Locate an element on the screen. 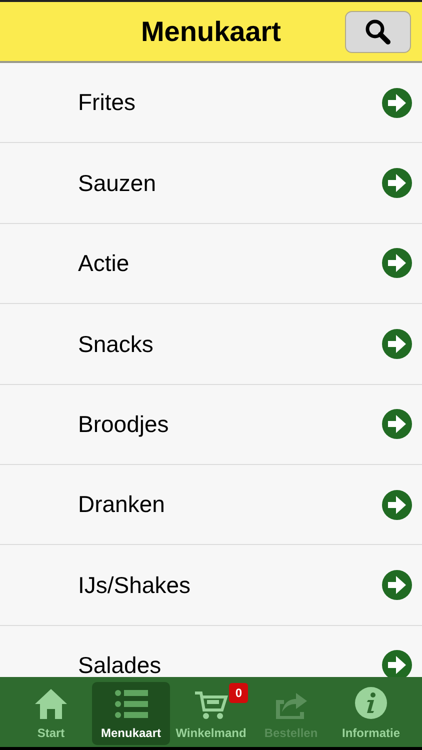 Image resolution: width=422 pixels, height=750 pixels. menu-label: Broodjes is located at coordinates (124, 424).